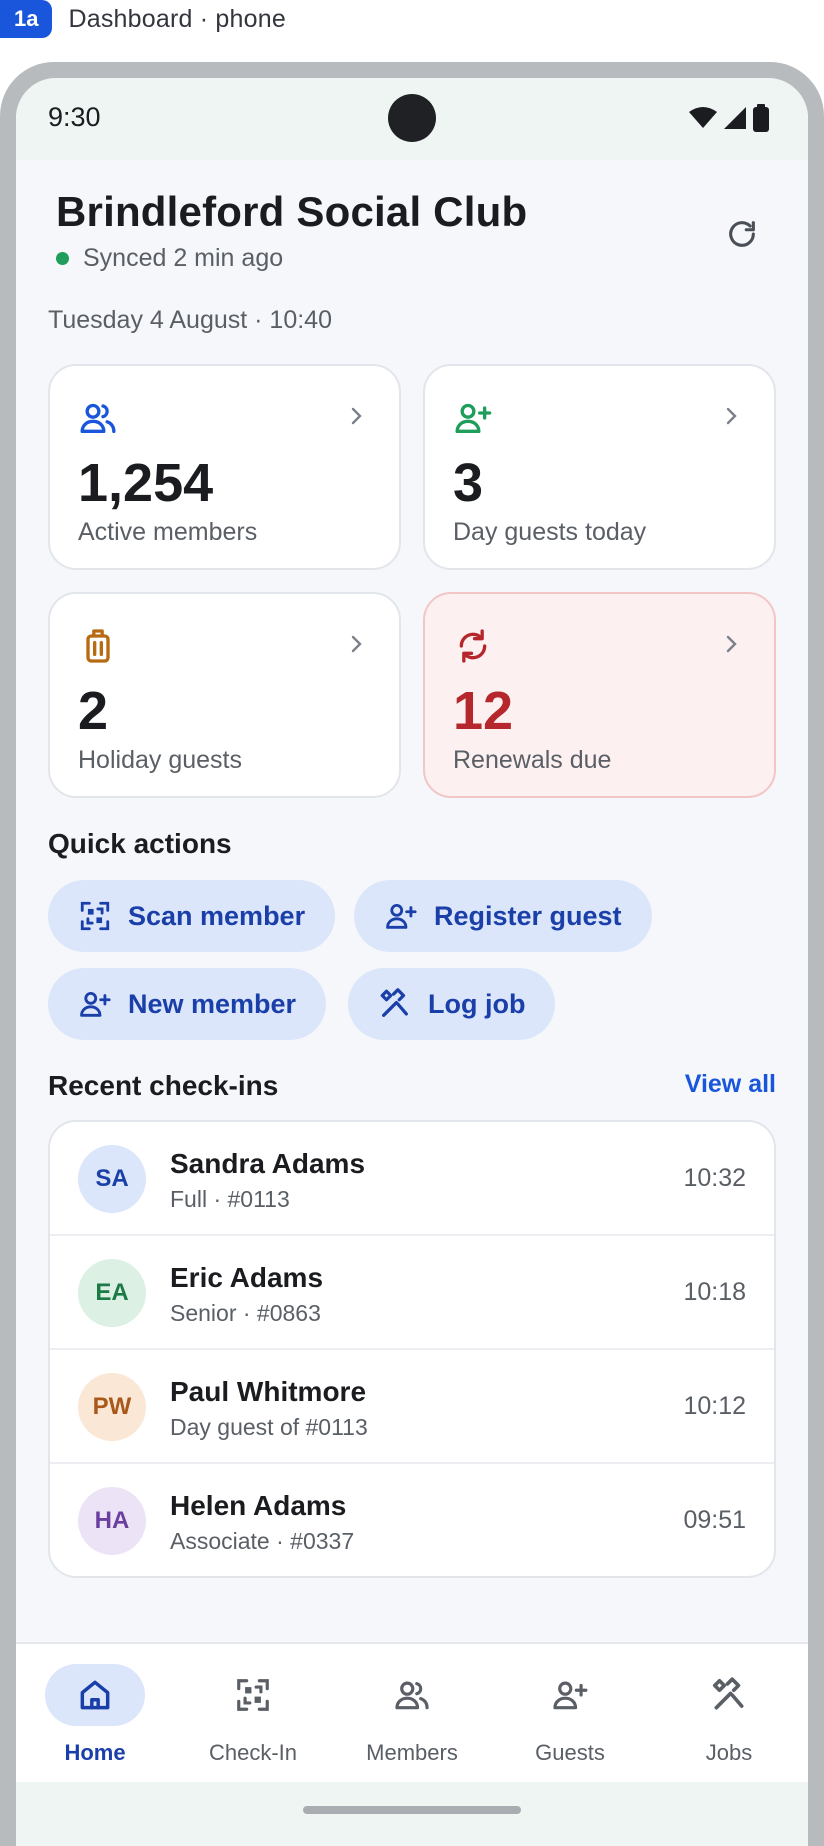  Describe the element at coordinates (268, 1163) in the screenshot. I see `member-name: Sandra Adams` at that location.